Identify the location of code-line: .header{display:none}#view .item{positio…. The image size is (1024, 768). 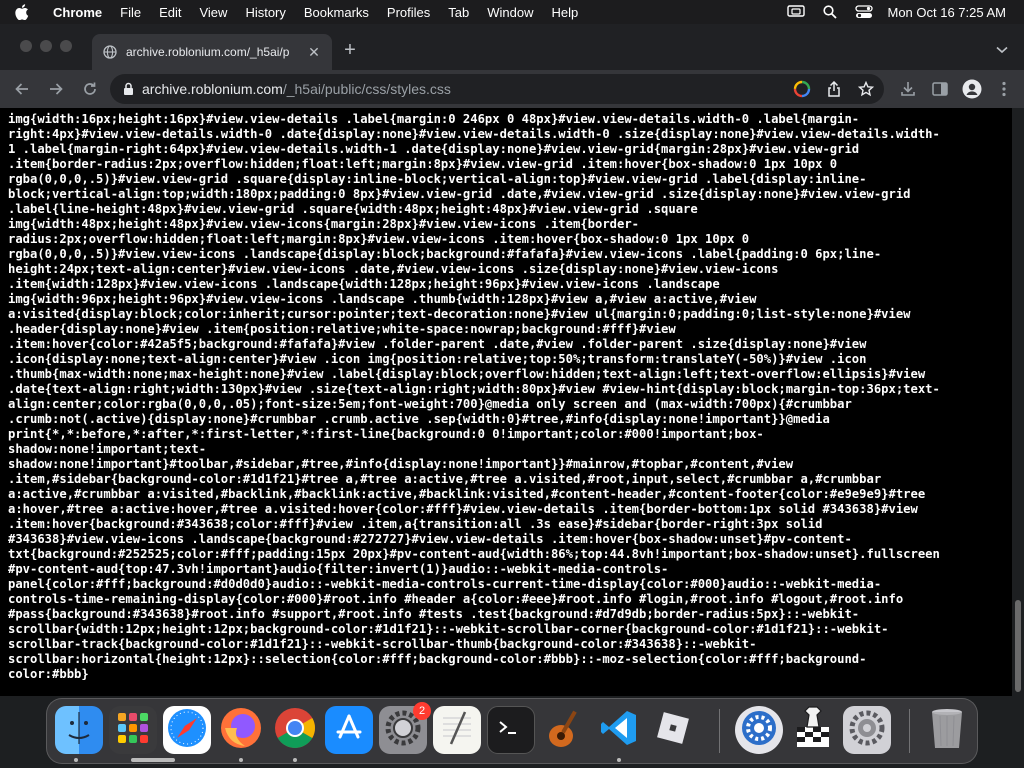
(342, 329).